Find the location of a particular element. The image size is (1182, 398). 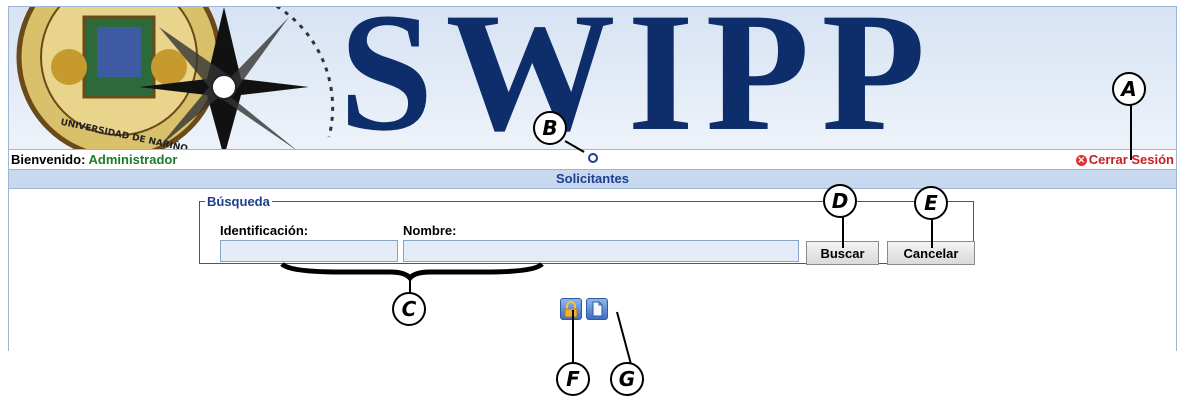

callout-g: G is located at coordinates (627, 379).